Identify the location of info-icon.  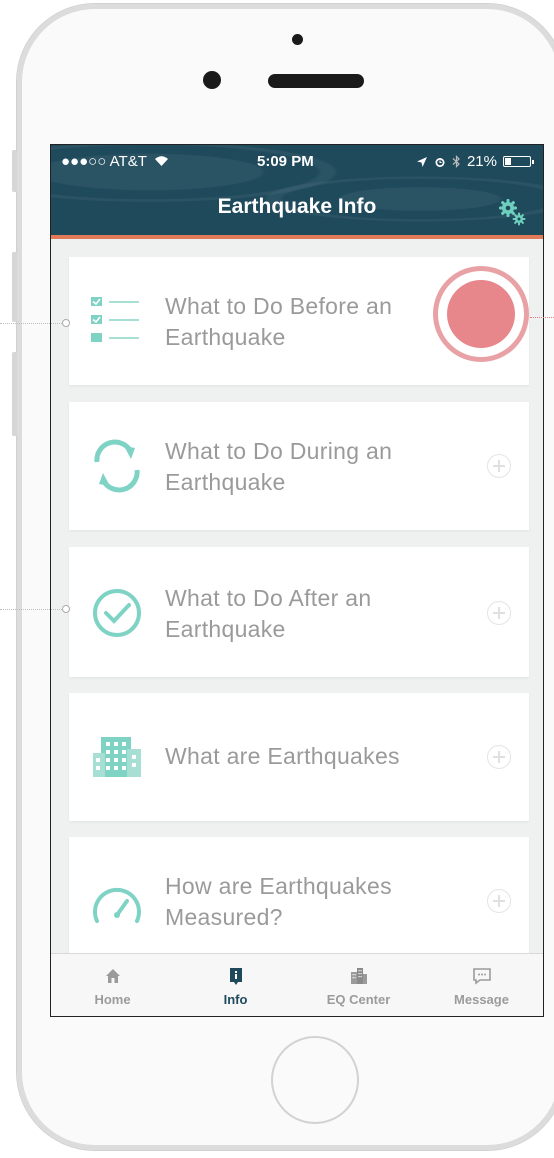
(235, 976).